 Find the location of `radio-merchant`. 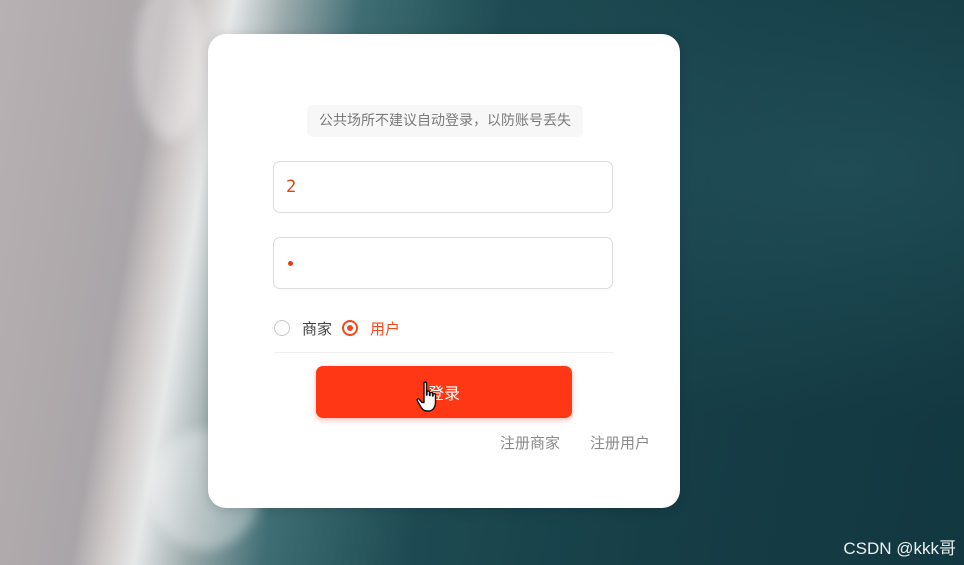

radio-merchant is located at coordinates (282, 328).